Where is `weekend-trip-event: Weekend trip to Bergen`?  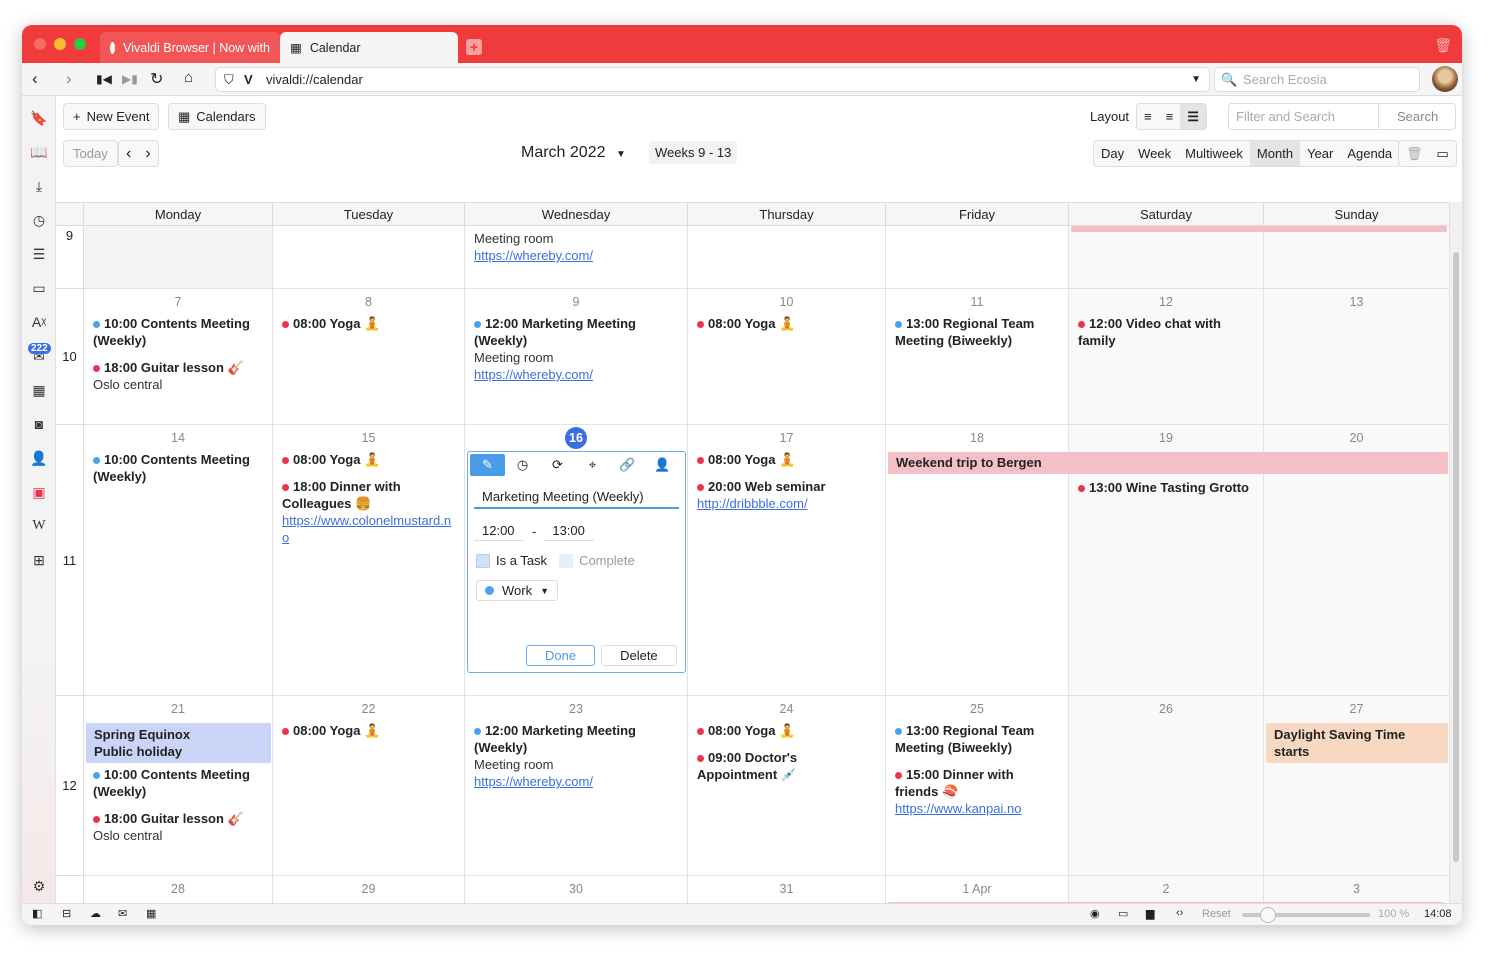 weekend-trip-event: Weekend trip to Bergen is located at coordinates (1168, 463).